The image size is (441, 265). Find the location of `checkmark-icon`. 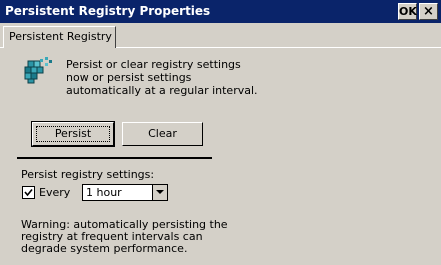

checkmark-icon is located at coordinates (28, 192).